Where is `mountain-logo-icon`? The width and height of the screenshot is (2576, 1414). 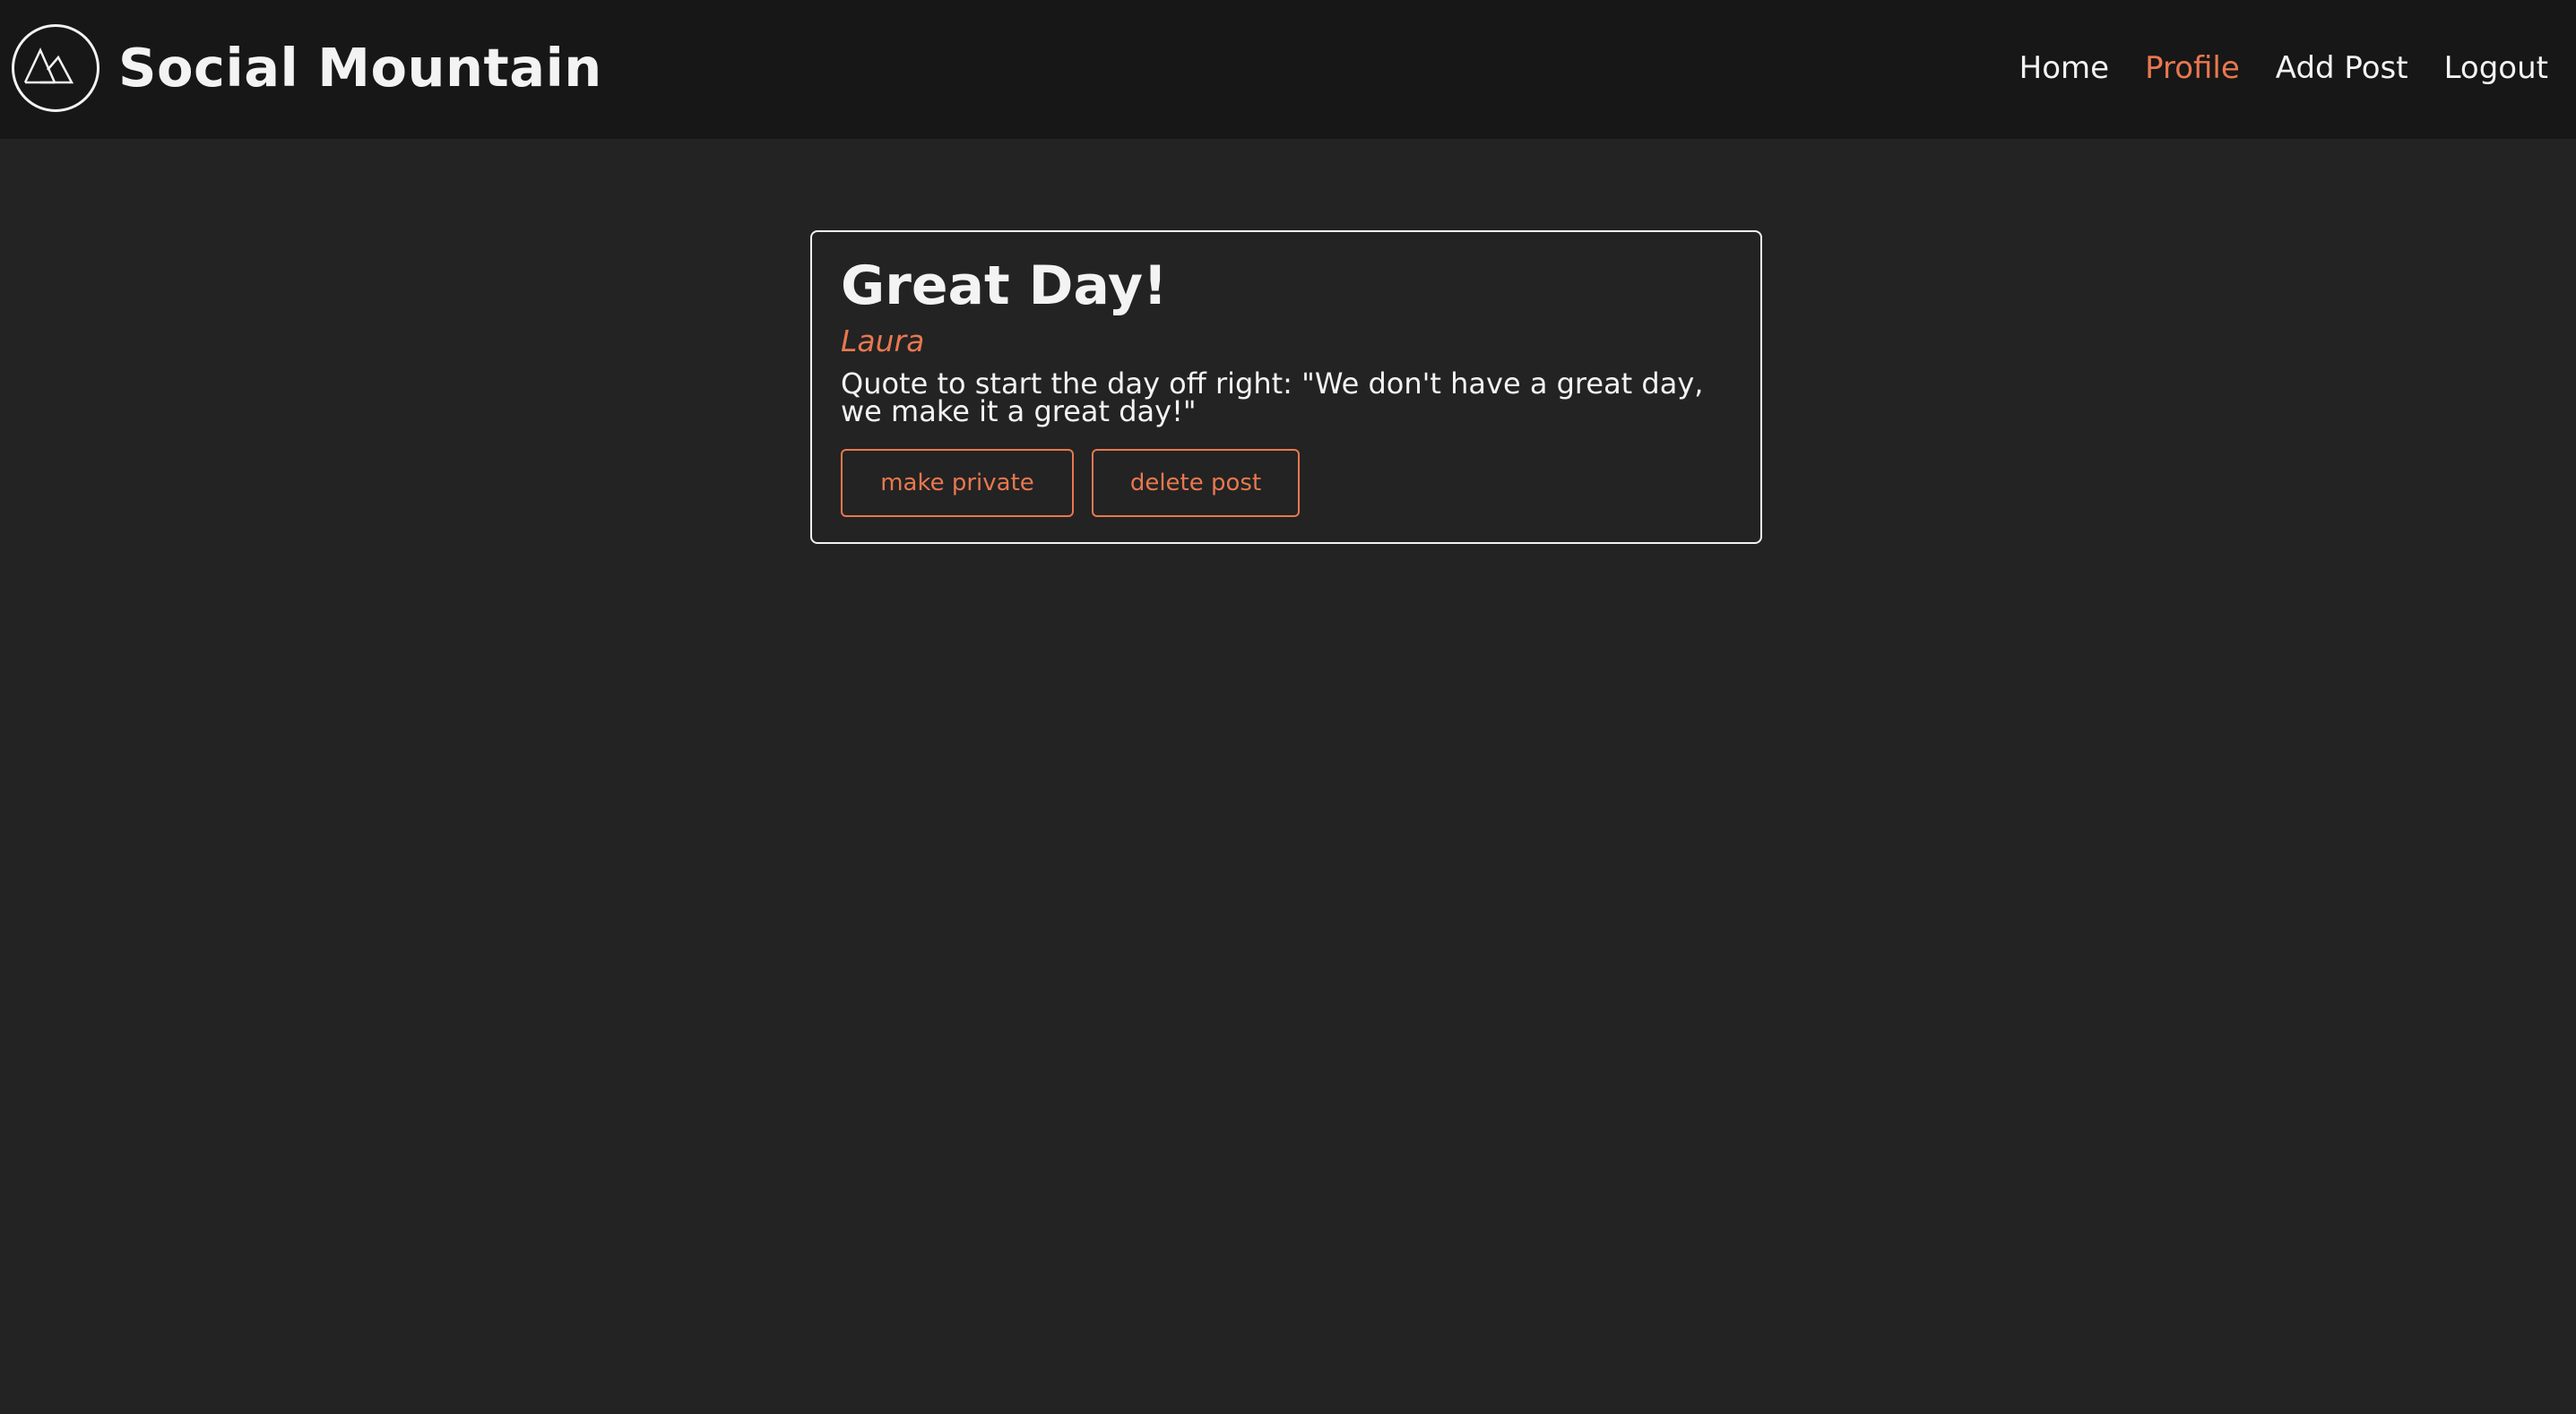
mountain-logo-icon is located at coordinates (55, 68).